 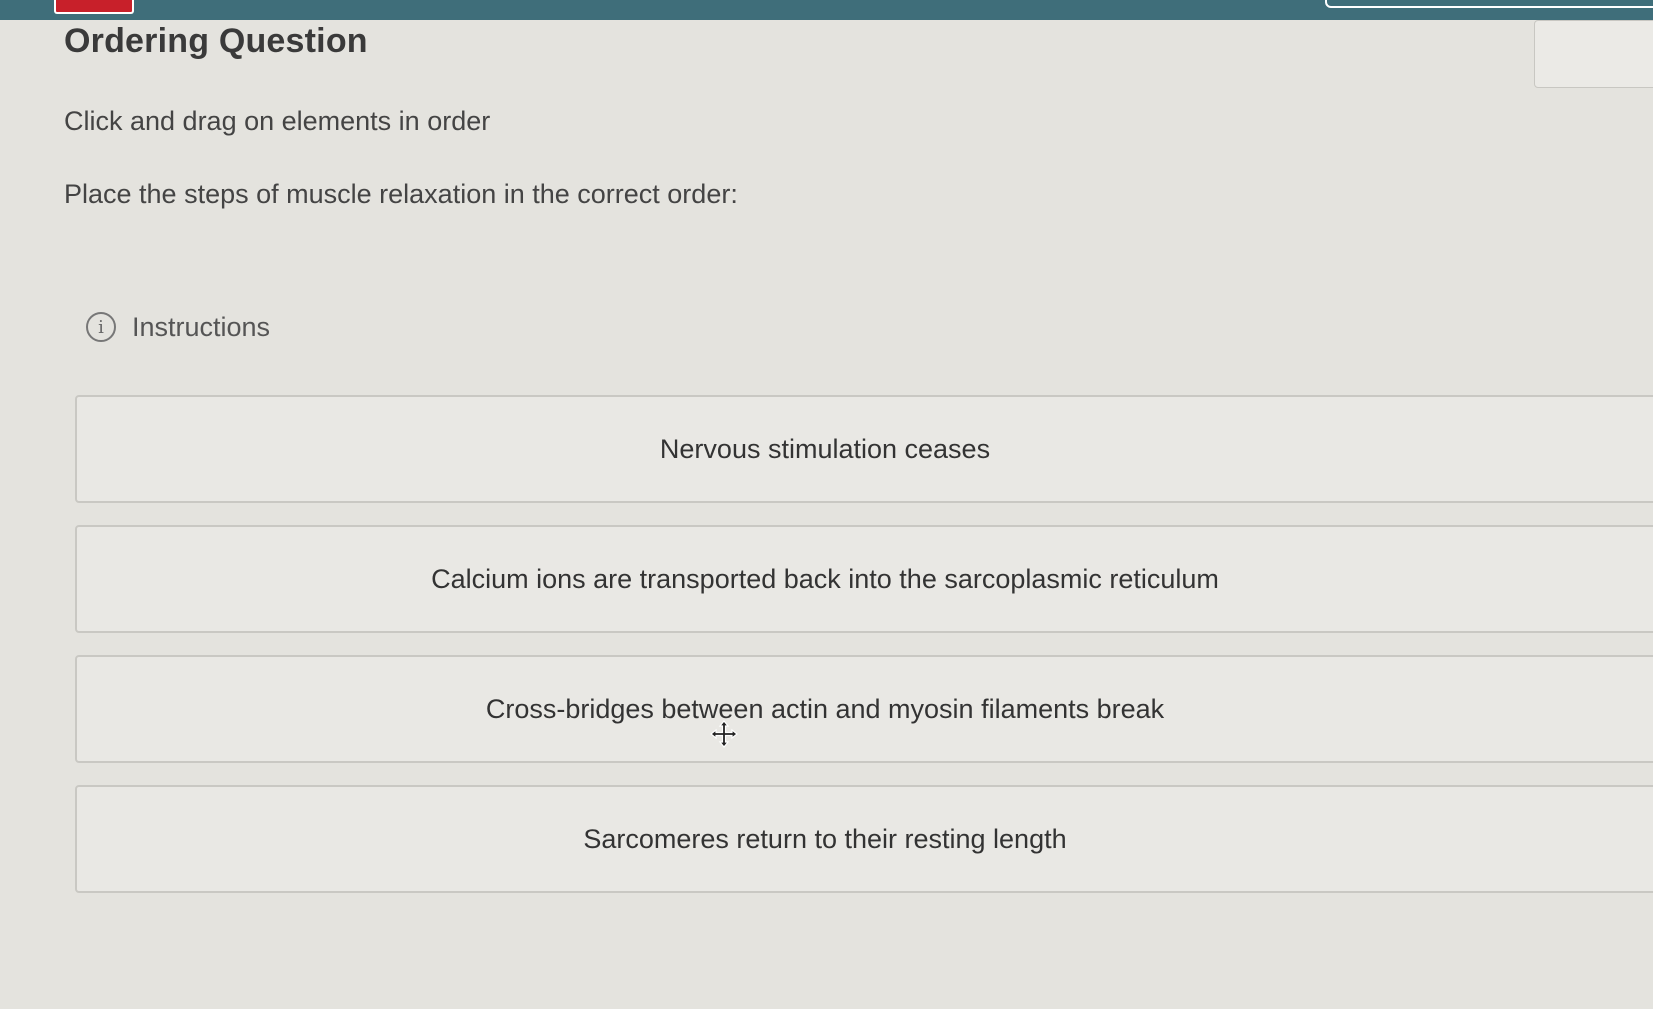 What do you see at coordinates (825, 448) in the screenshot?
I see `order-item-label: Nervous stimulation ceases` at bounding box center [825, 448].